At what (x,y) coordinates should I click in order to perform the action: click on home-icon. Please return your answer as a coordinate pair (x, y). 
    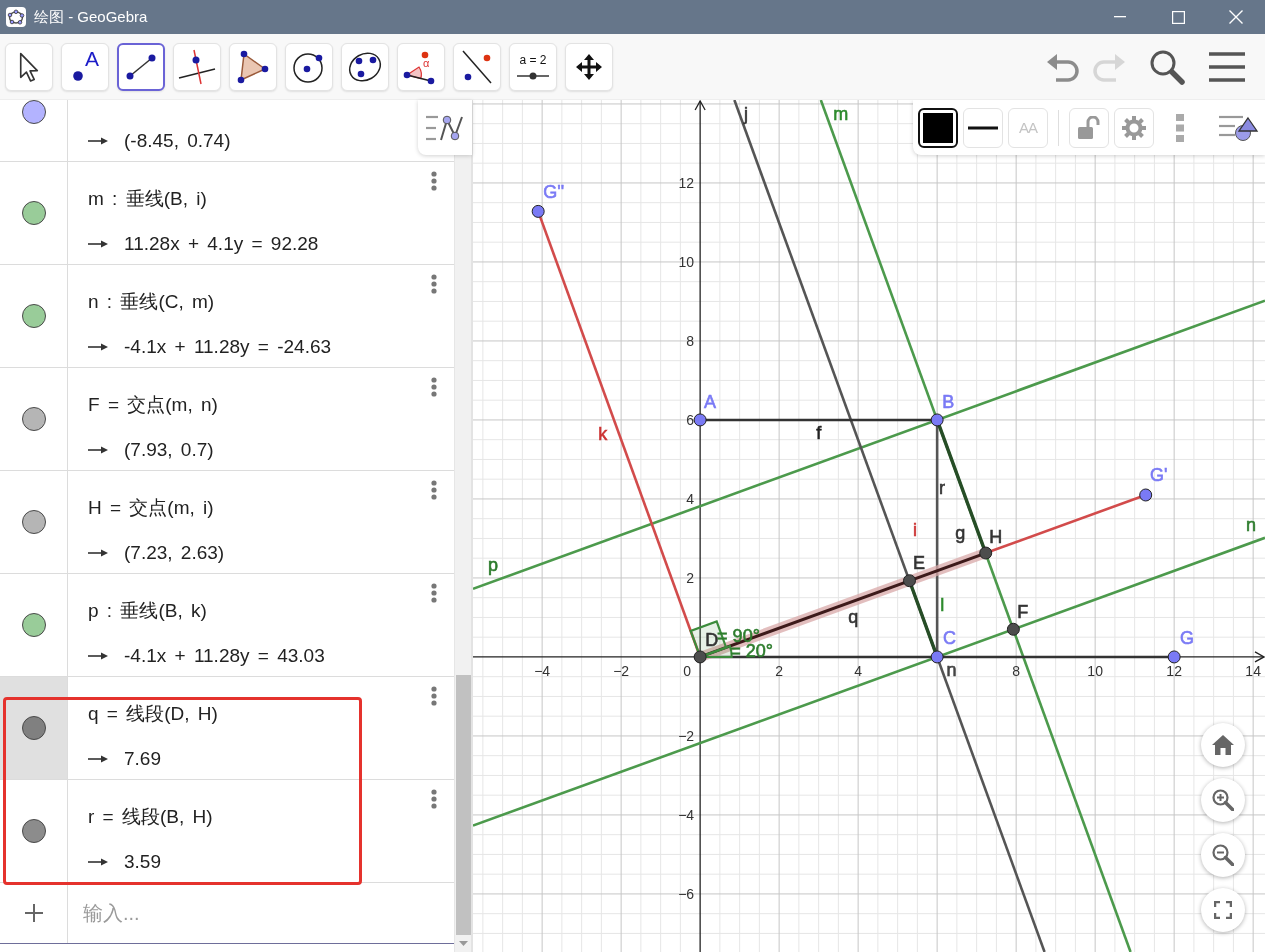
    Looking at the image, I should click on (1223, 745).